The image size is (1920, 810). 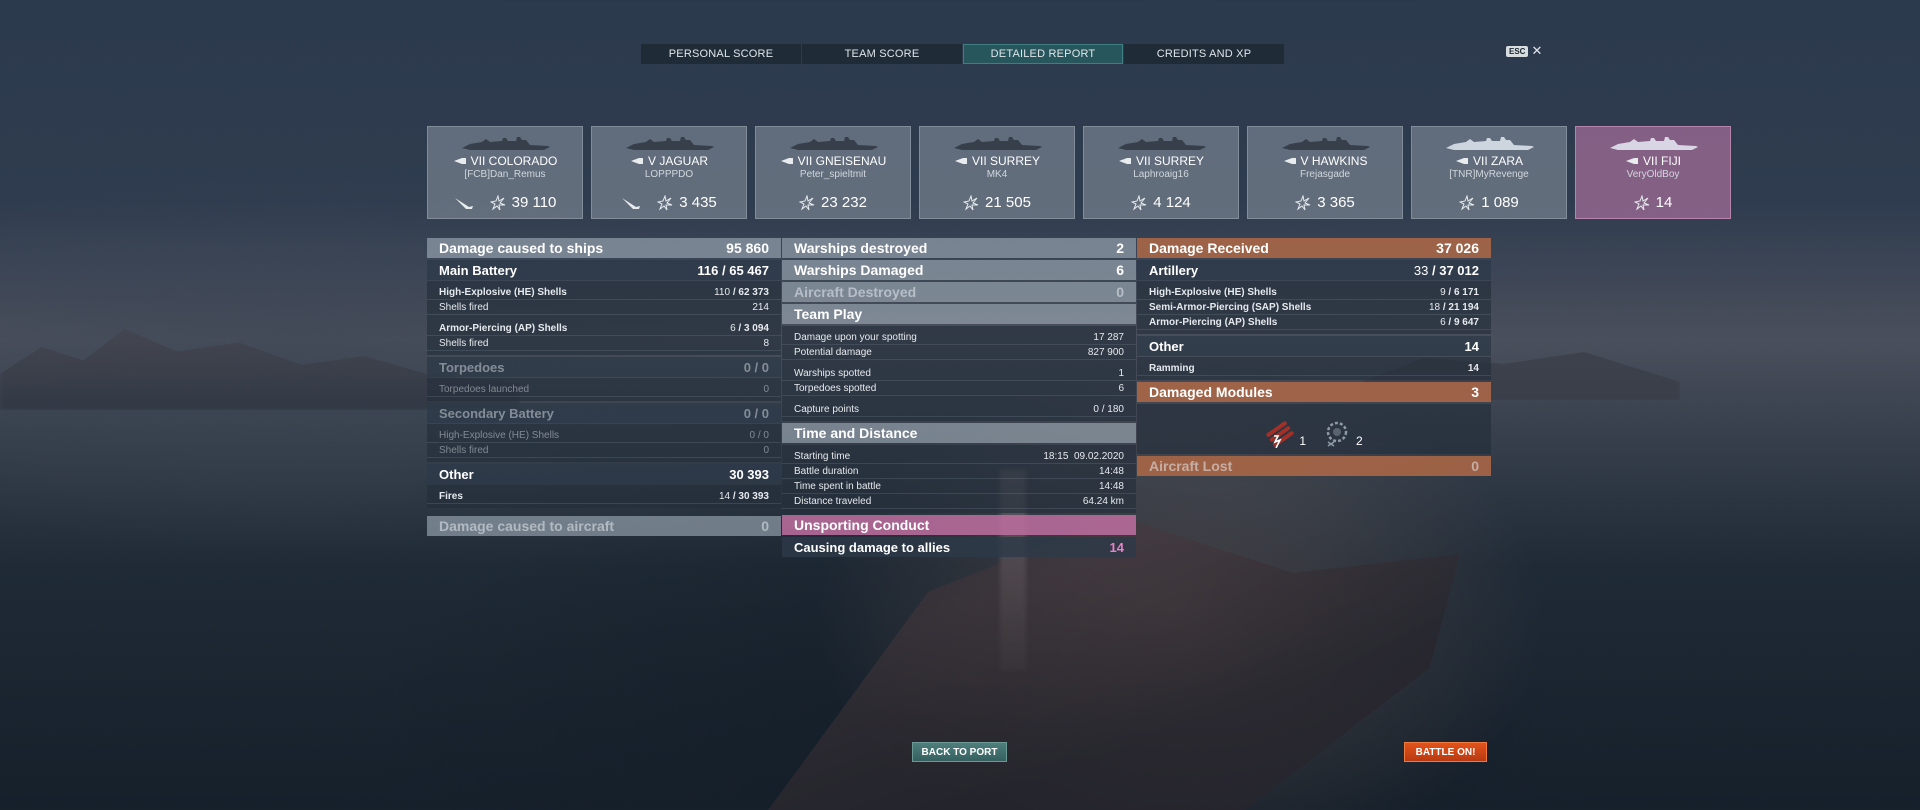 What do you see at coordinates (959, 471) in the screenshot?
I see `battle-duration-row: Battle duration 14:48` at bounding box center [959, 471].